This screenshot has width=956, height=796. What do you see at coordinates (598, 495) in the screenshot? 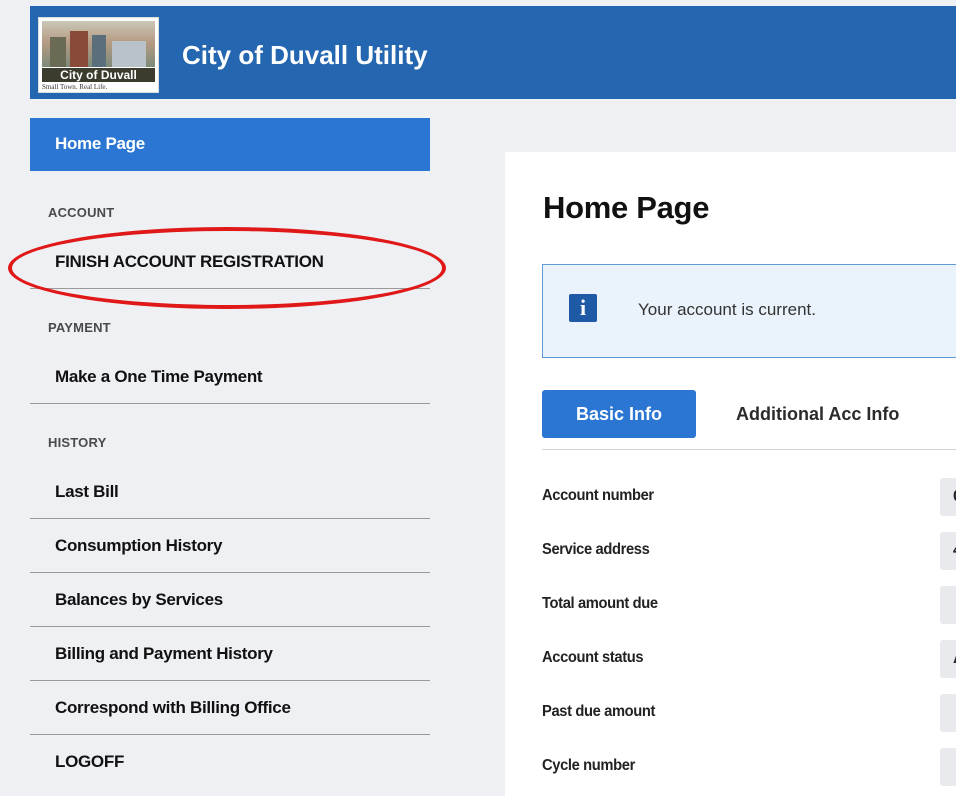
I see `field-label-account-number: Account number` at bounding box center [598, 495].